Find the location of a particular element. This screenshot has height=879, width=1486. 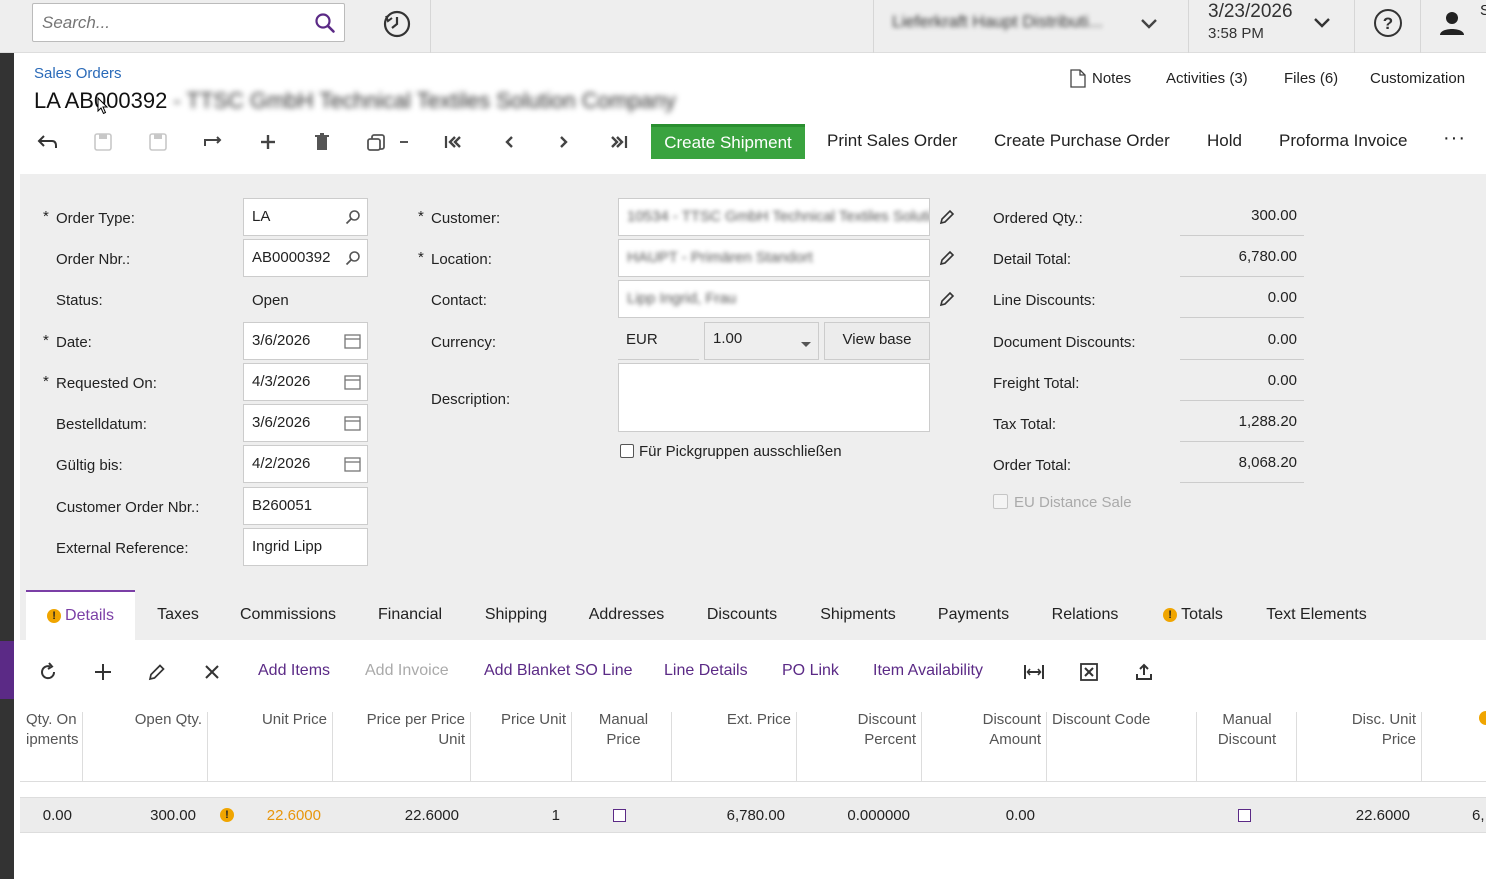

cell-ext-price: 6,780.00 is located at coordinates (732, 815).